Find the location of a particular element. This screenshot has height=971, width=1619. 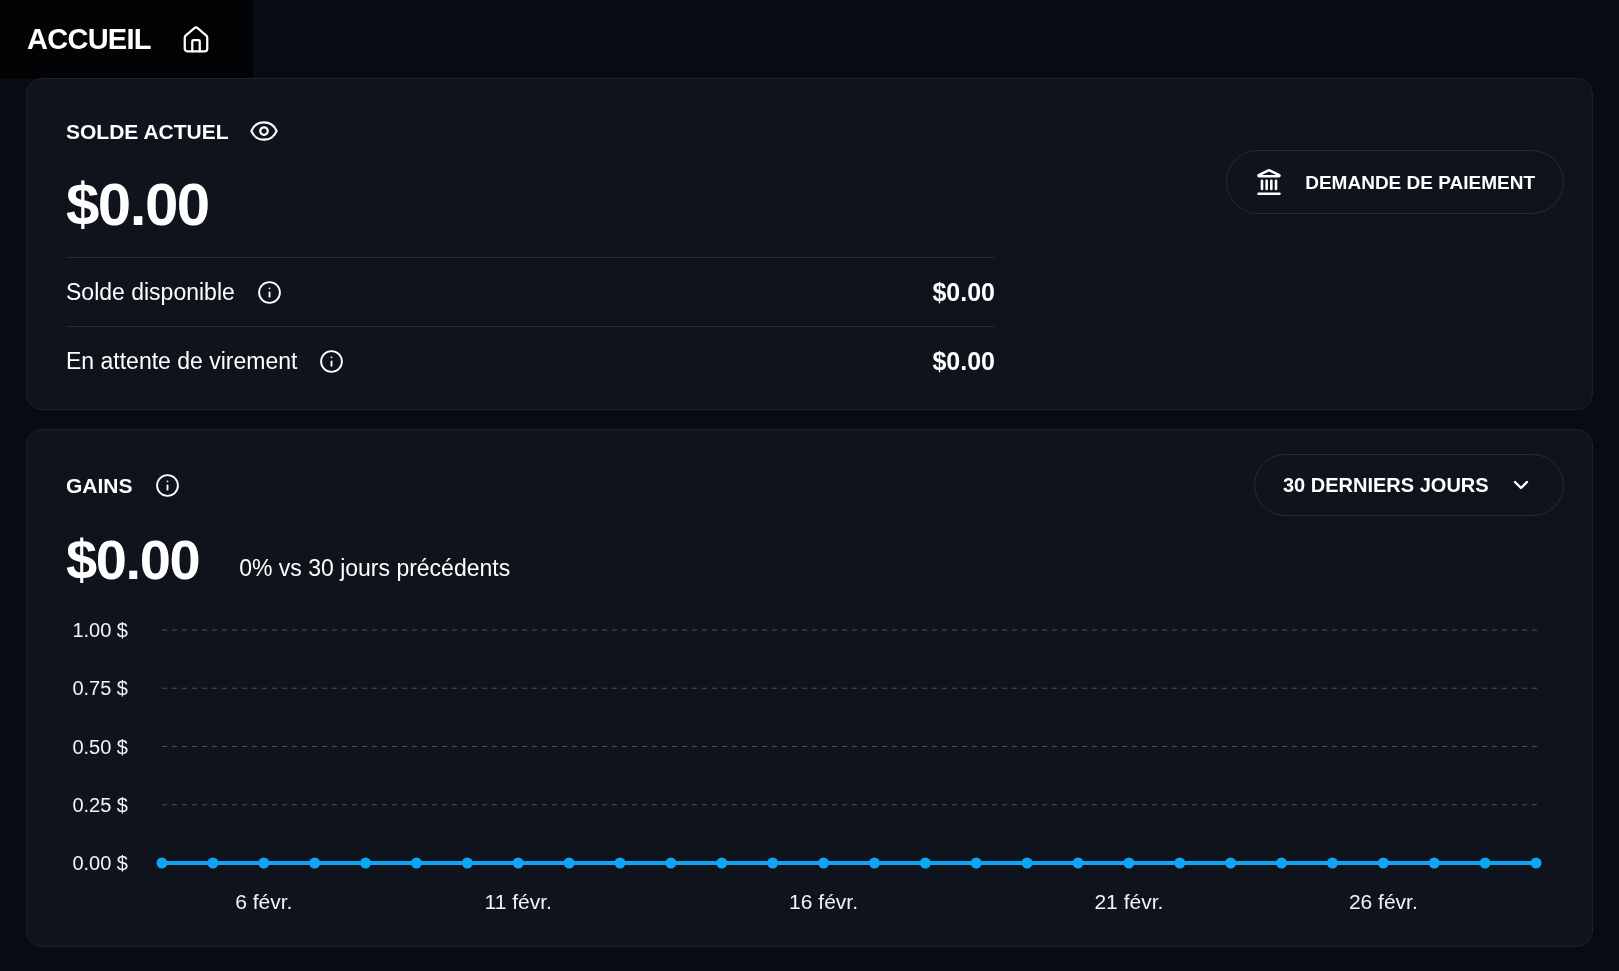

y-axis-label: 0.25 $ is located at coordinates (100, 804).